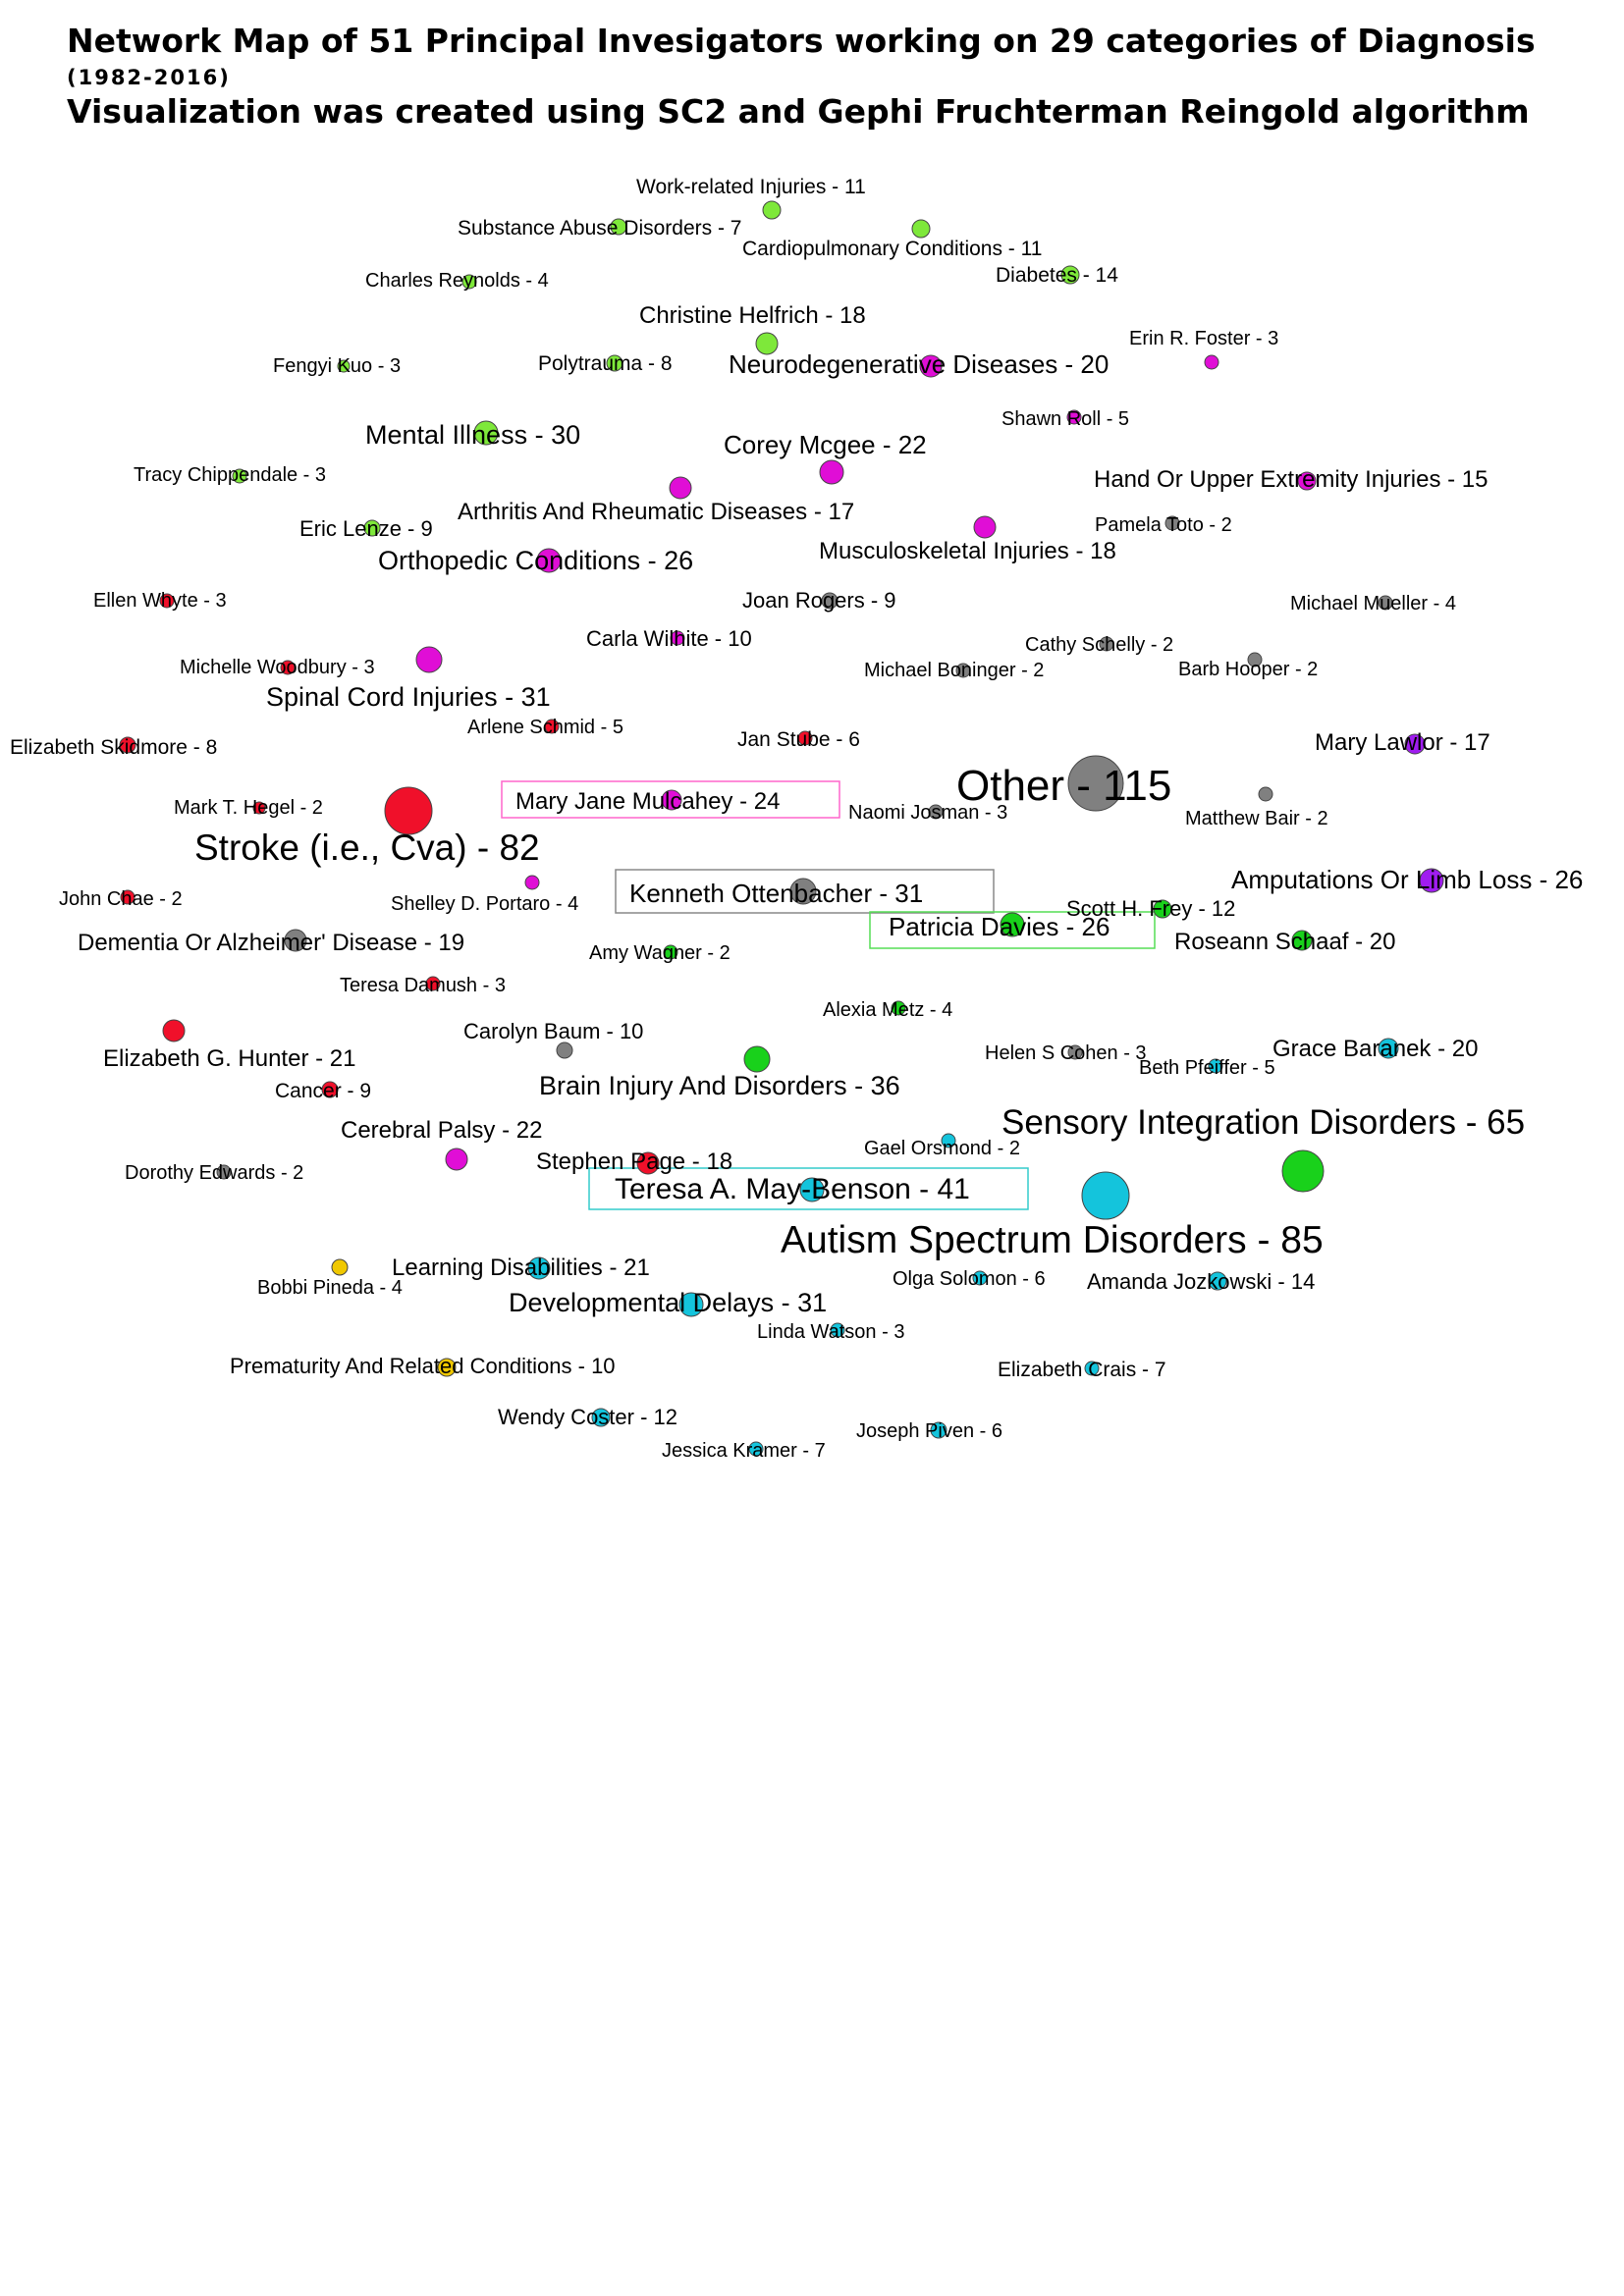 This screenshot has width=1624, height=2296. I want to click on node-label-fengyi-kuo-3: Fengyi Kuo - 3, so click(337, 366).